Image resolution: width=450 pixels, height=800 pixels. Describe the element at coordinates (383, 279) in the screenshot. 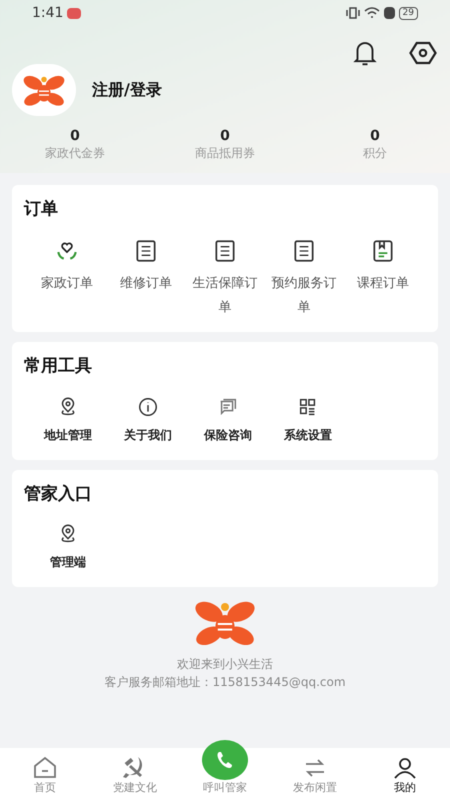

I see `menu-item: 课程订单` at that location.